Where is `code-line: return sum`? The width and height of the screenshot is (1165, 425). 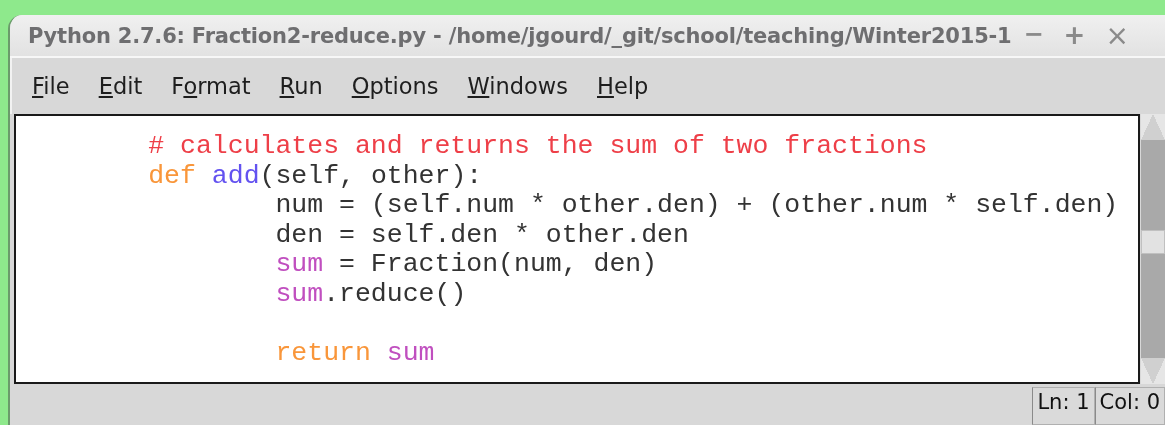
code-line: return sum is located at coordinates (355, 353).